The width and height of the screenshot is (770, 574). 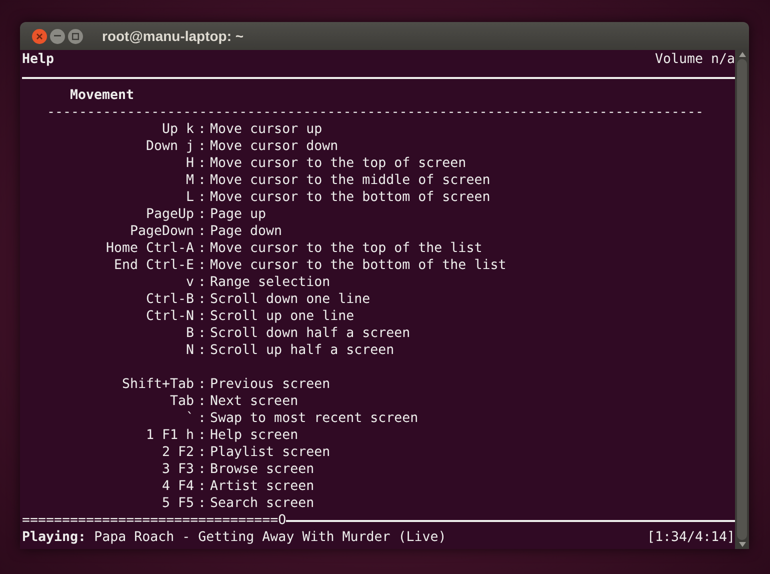 What do you see at coordinates (150, 248) in the screenshot?
I see `key-binding: Home Ctrl-A` at bounding box center [150, 248].